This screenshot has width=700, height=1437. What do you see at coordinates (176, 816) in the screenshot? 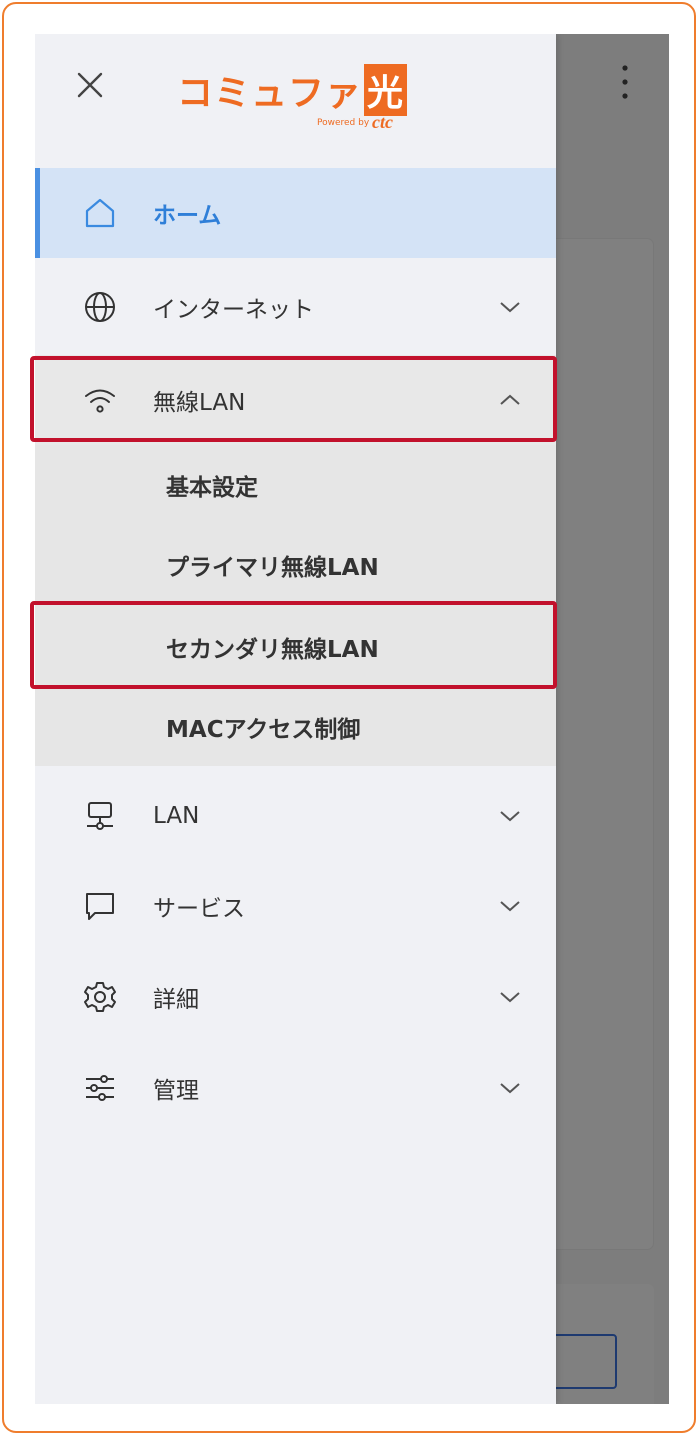
I see `nav-item-lan-label: LAN` at bounding box center [176, 816].